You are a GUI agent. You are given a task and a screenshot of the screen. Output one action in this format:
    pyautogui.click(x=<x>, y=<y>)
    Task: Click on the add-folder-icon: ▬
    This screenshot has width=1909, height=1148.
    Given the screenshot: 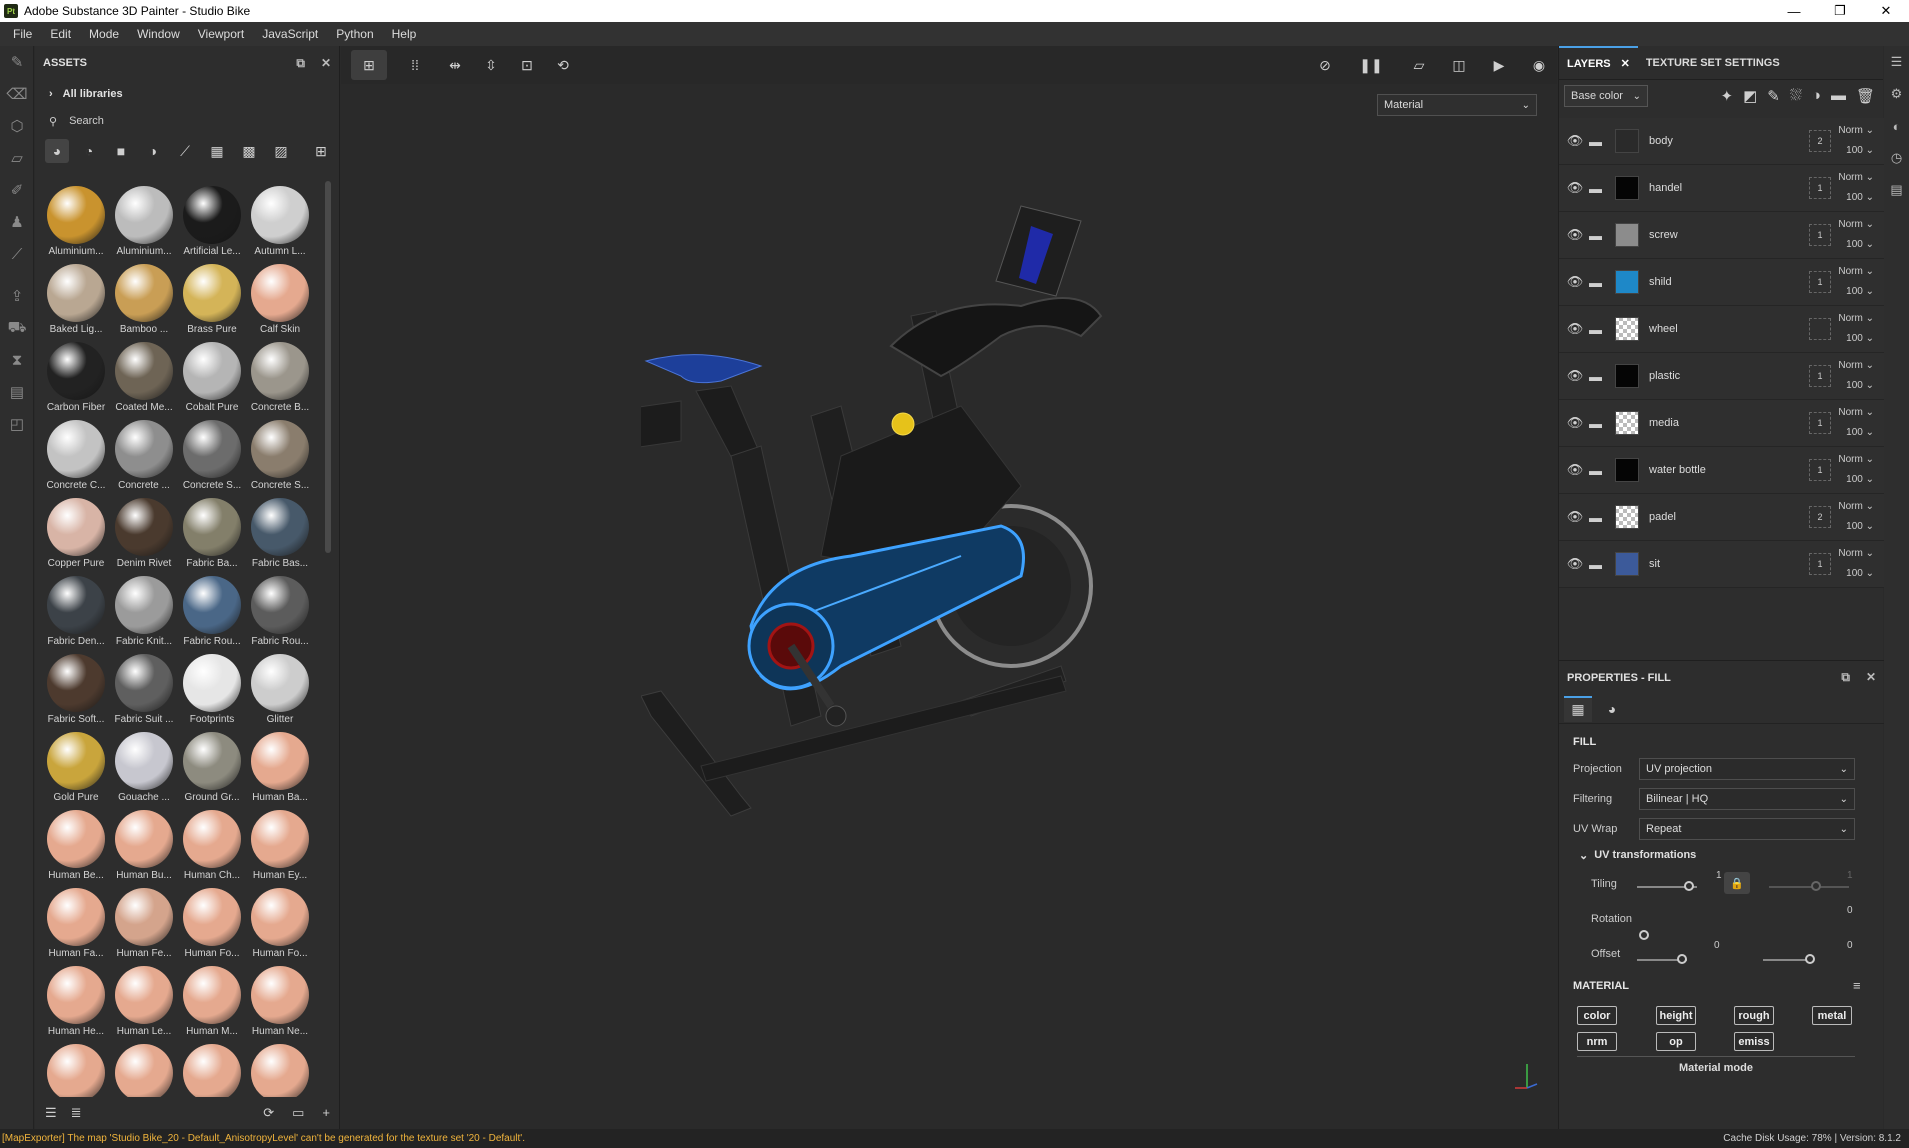 What is the action you would take?
    pyautogui.click(x=1838, y=96)
    